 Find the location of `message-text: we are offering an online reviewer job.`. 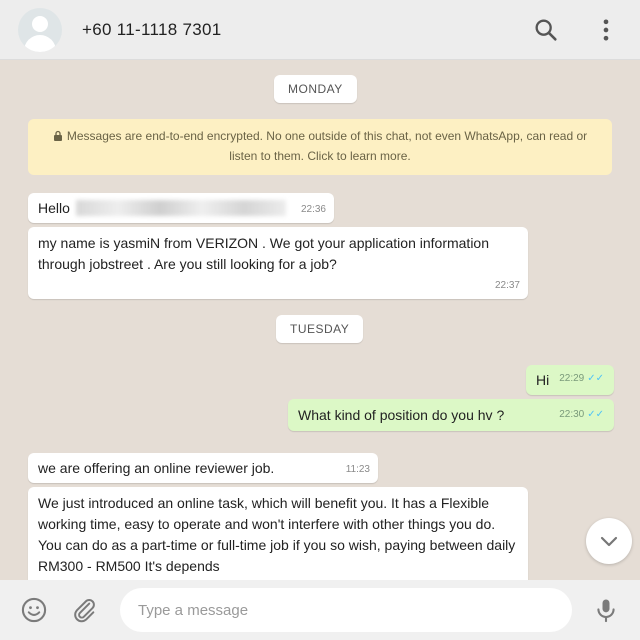

message-text: we are offering an online reviewer job. is located at coordinates (156, 468).